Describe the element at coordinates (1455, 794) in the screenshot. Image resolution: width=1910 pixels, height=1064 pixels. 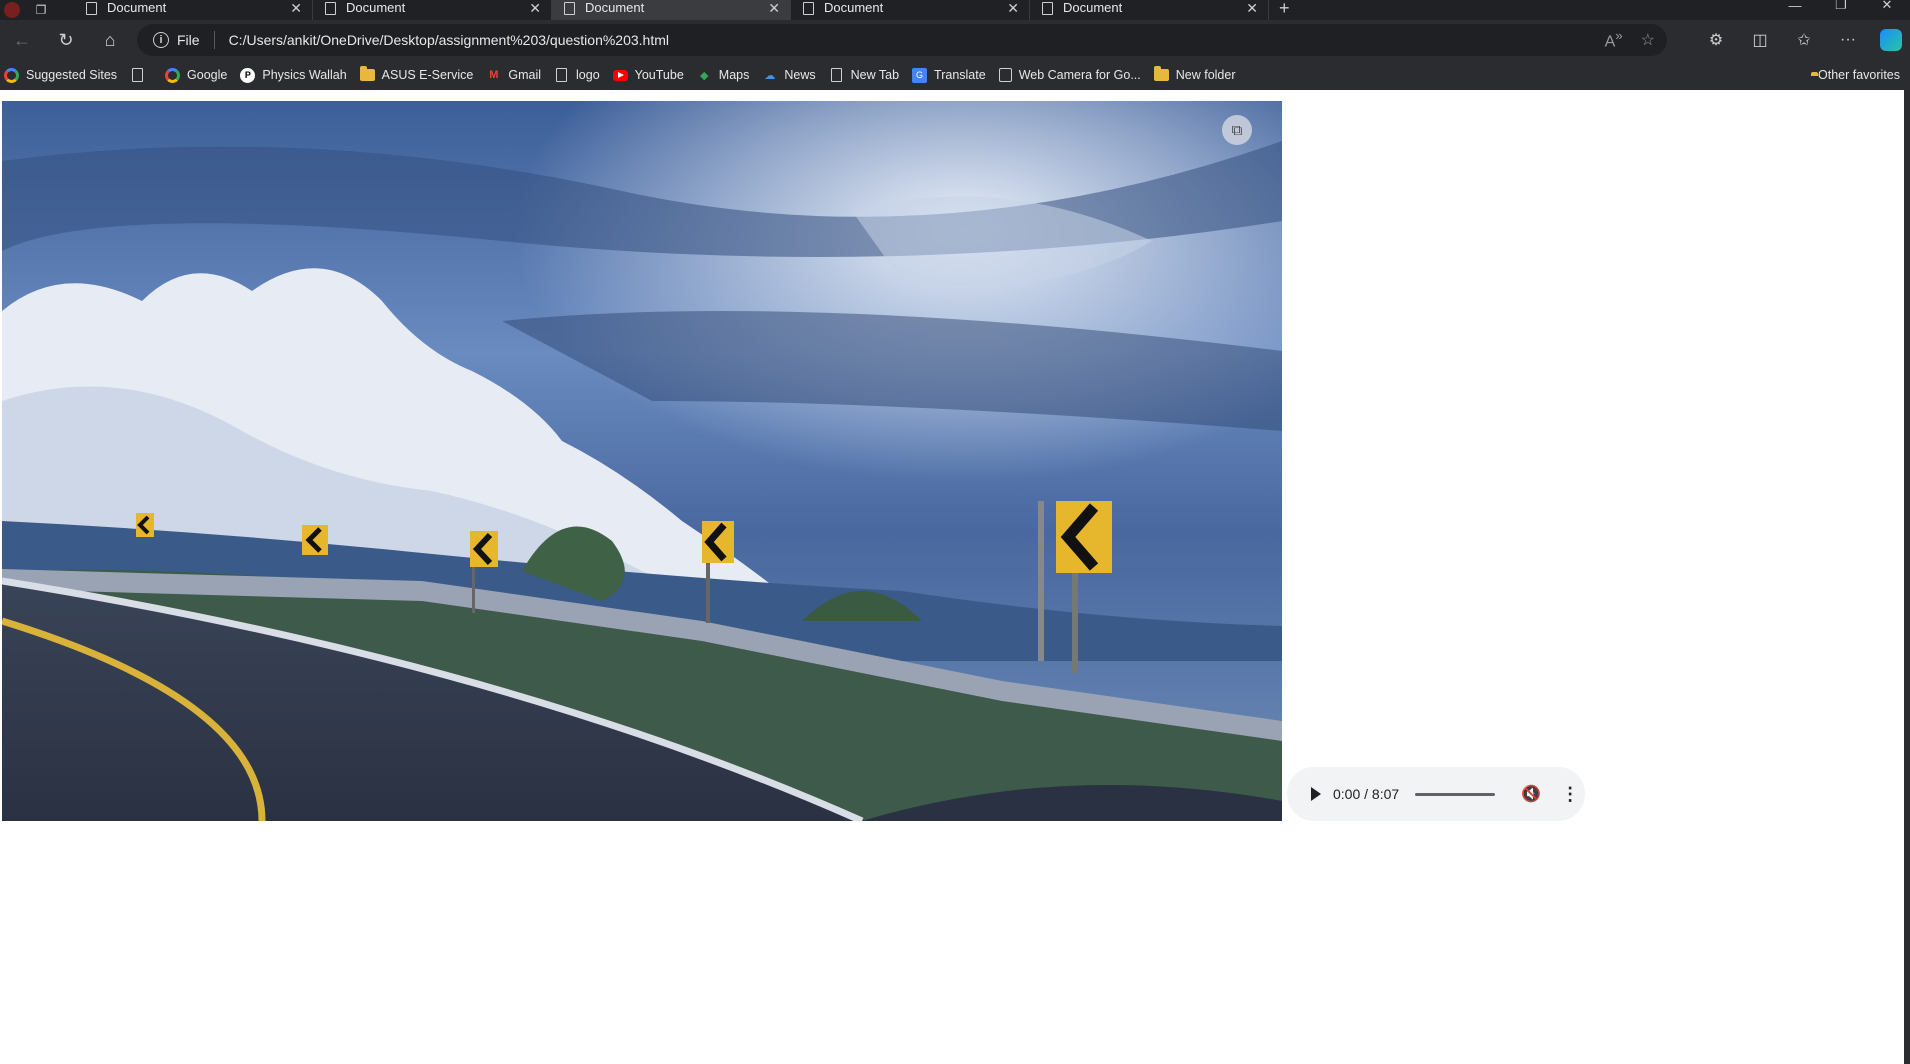
I see `audio-progress-slider` at that location.